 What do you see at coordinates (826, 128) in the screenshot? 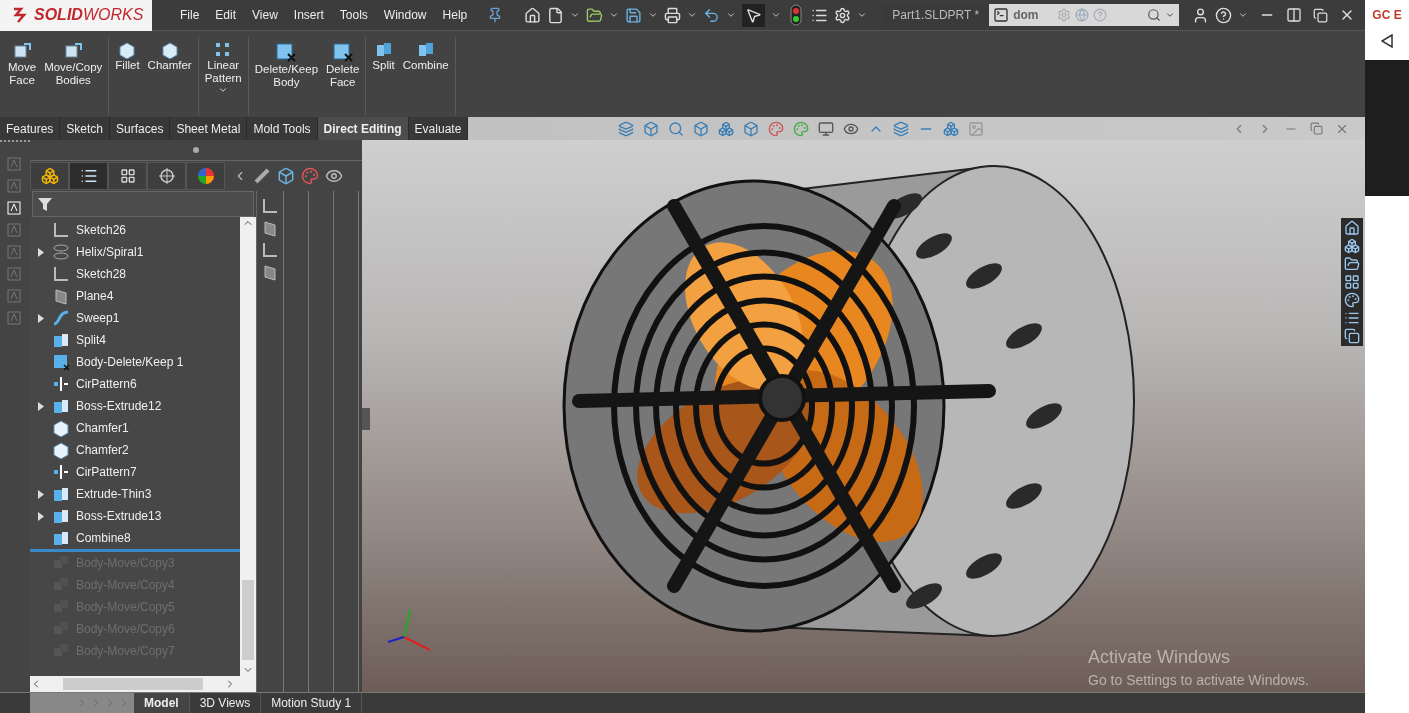
I see `monitor-icon` at bounding box center [826, 128].